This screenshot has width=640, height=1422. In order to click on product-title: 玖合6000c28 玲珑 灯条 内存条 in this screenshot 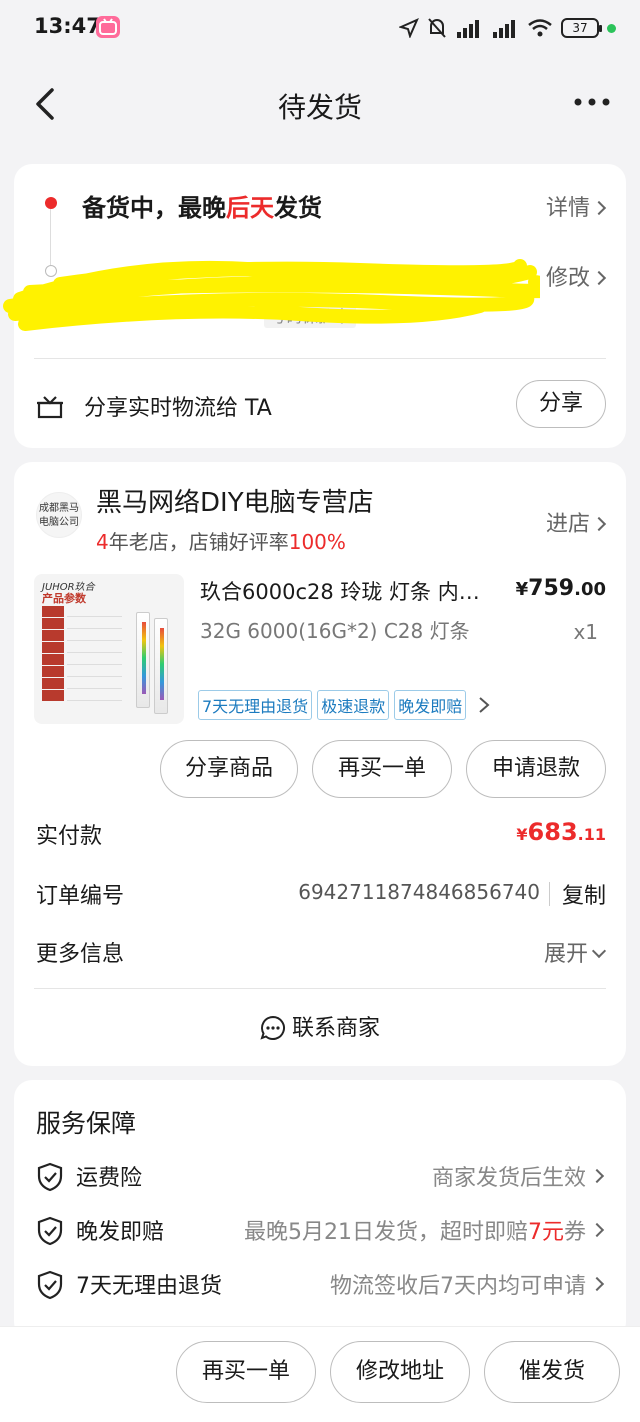, I will do `click(350, 591)`.